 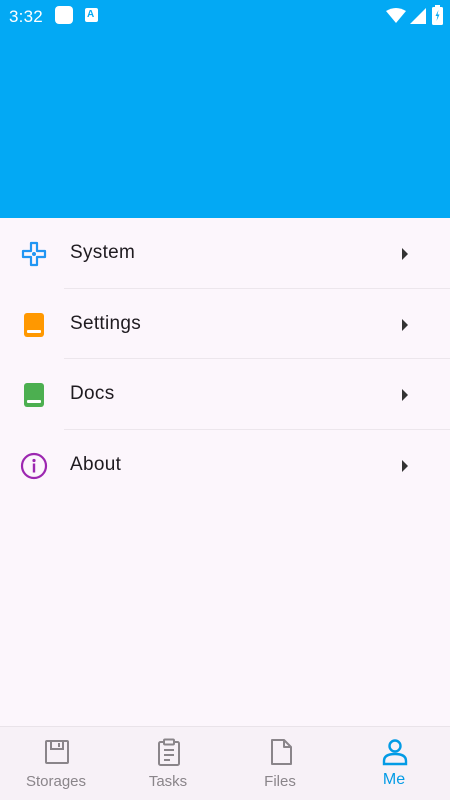 What do you see at coordinates (225, 16) in the screenshot?
I see `status-bar: 3:32 A` at bounding box center [225, 16].